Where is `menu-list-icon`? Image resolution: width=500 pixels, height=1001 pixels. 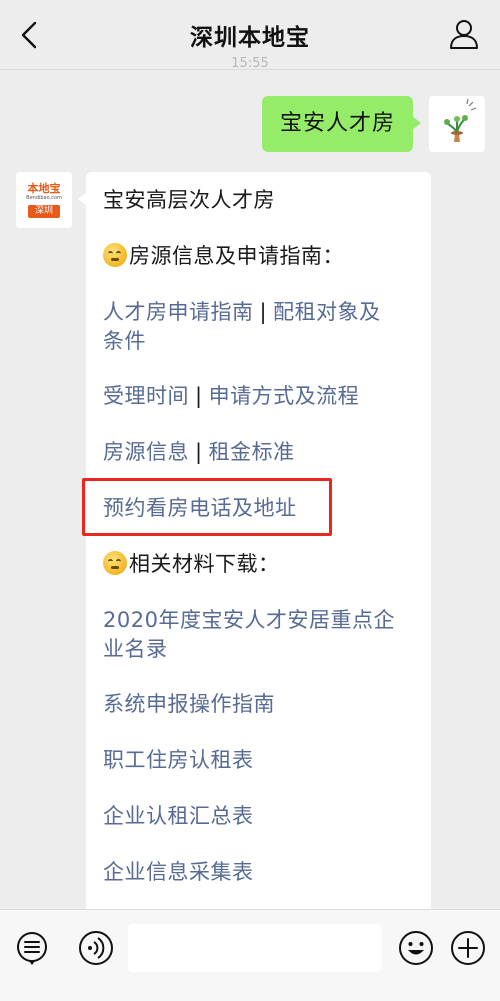 menu-list-icon is located at coordinates (32, 948).